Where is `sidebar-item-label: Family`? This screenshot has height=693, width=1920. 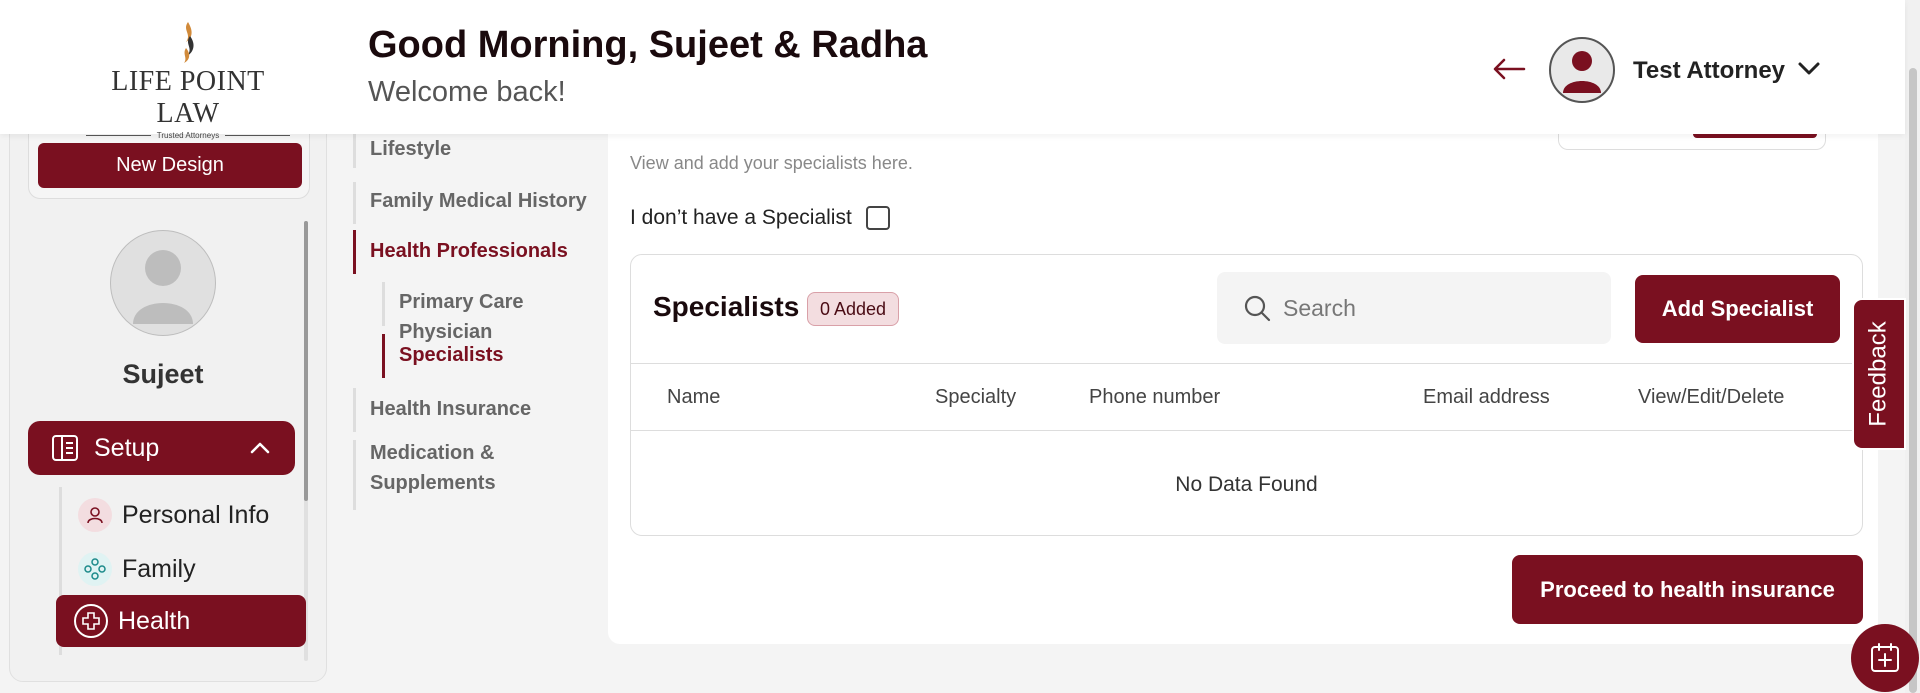
sidebar-item-label: Family is located at coordinates (159, 568).